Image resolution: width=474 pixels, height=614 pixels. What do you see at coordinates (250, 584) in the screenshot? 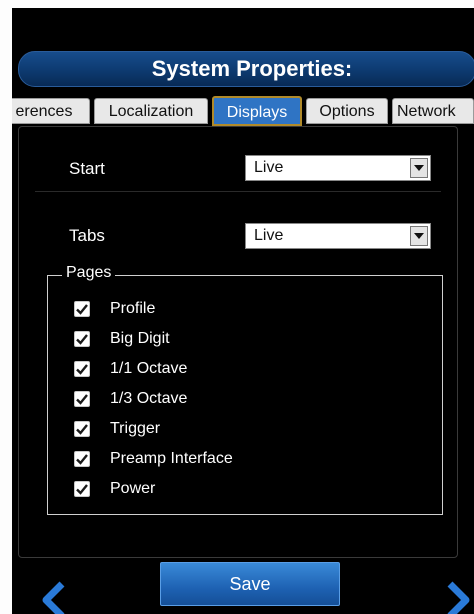
I see `save-button: Save` at bounding box center [250, 584].